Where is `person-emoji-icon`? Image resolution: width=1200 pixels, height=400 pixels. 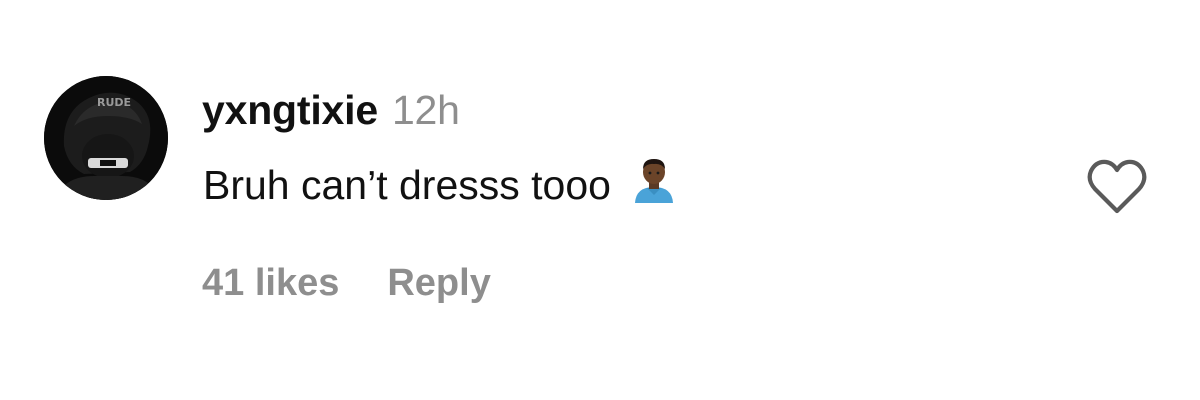 person-emoji-icon is located at coordinates (654, 183).